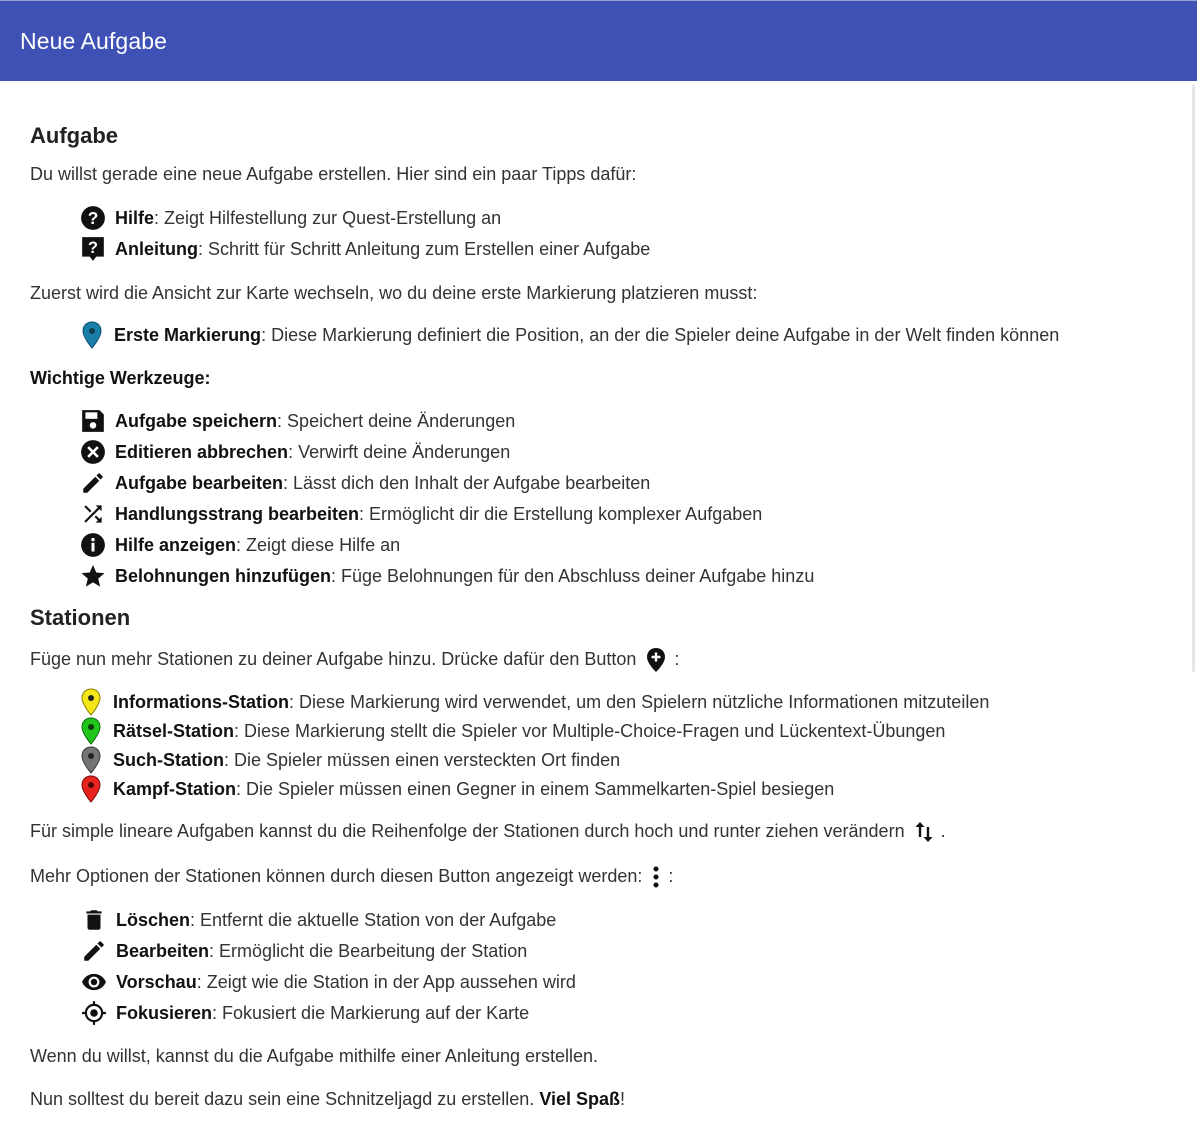  Describe the element at coordinates (202, 451) in the screenshot. I see `item-label: Editieren abbrechen` at that location.